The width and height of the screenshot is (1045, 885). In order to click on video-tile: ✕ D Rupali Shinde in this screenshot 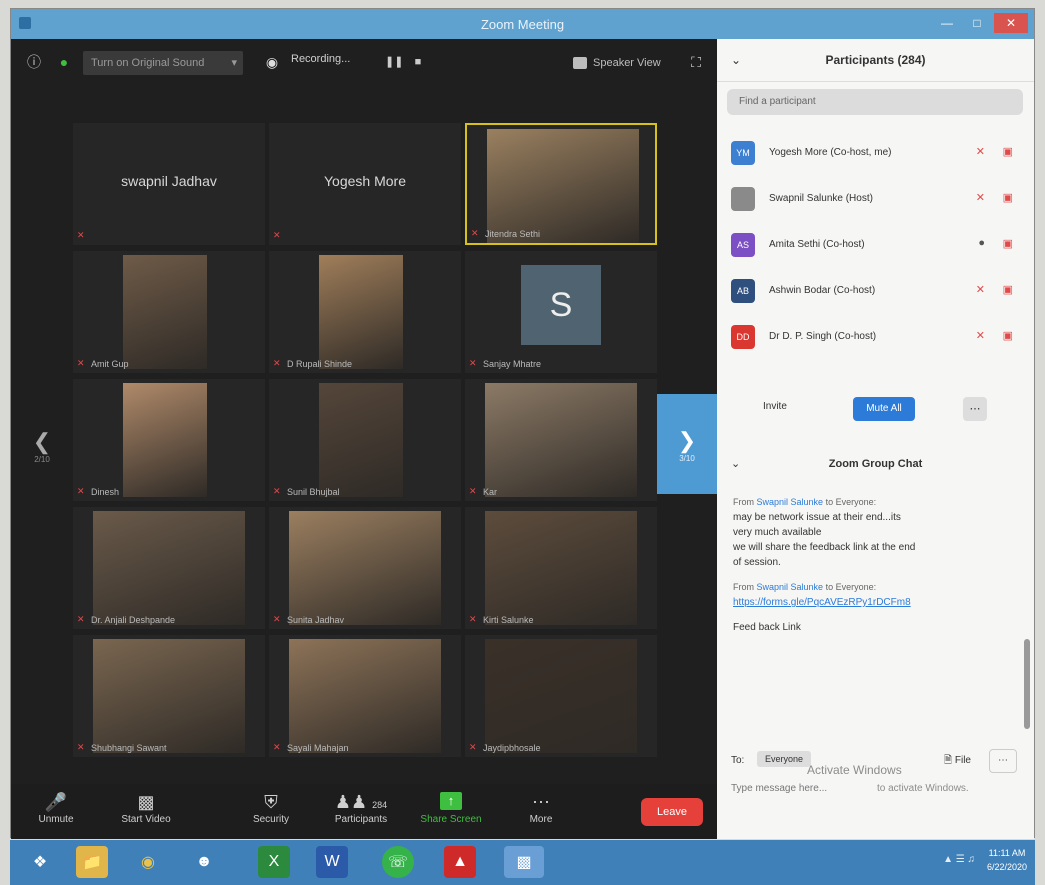, I will do `click(365, 312)`.